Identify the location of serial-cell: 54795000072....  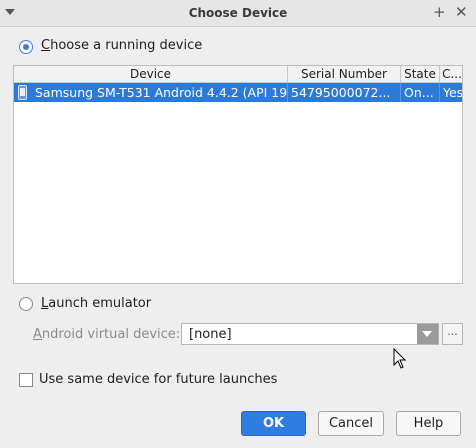
(344, 92).